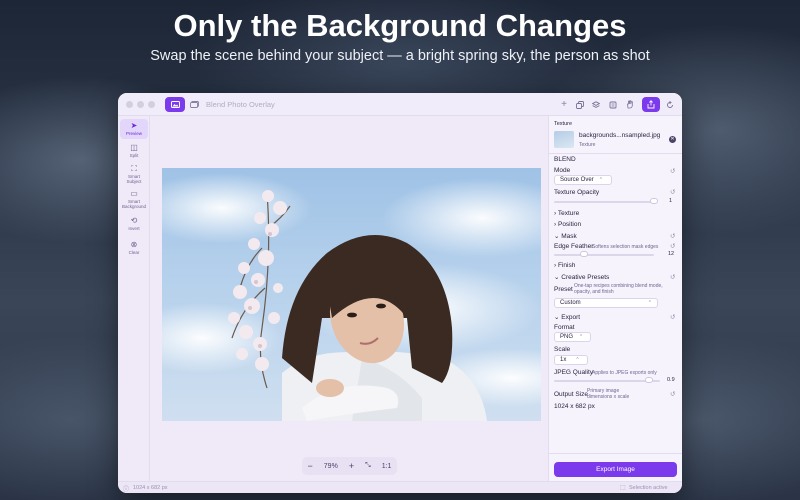  What do you see at coordinates (564, 327) in the screenshot?
I see `format-label: Format` at bounding box center [564, 327].